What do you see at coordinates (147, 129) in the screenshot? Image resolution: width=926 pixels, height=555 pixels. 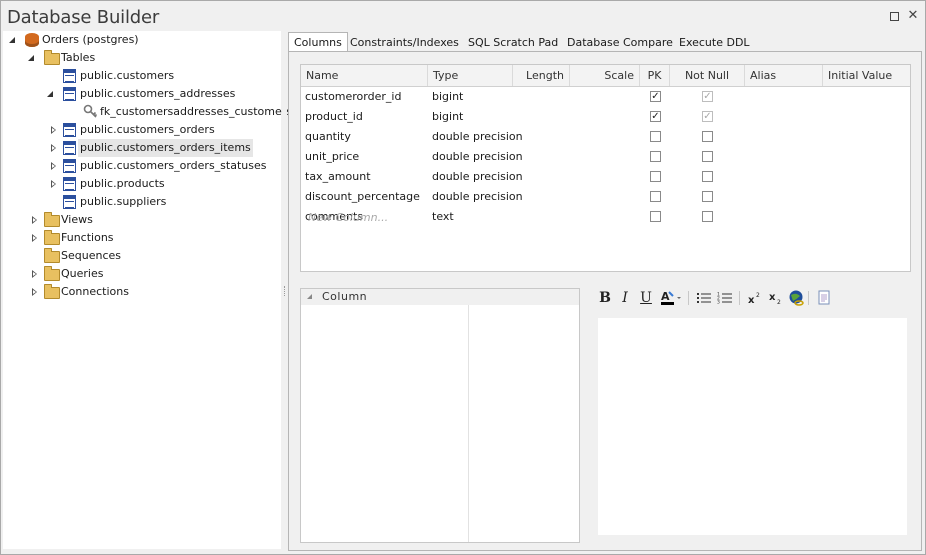 I see `tree-table-label: public.customers_orders` at bounding box center [147, 129].